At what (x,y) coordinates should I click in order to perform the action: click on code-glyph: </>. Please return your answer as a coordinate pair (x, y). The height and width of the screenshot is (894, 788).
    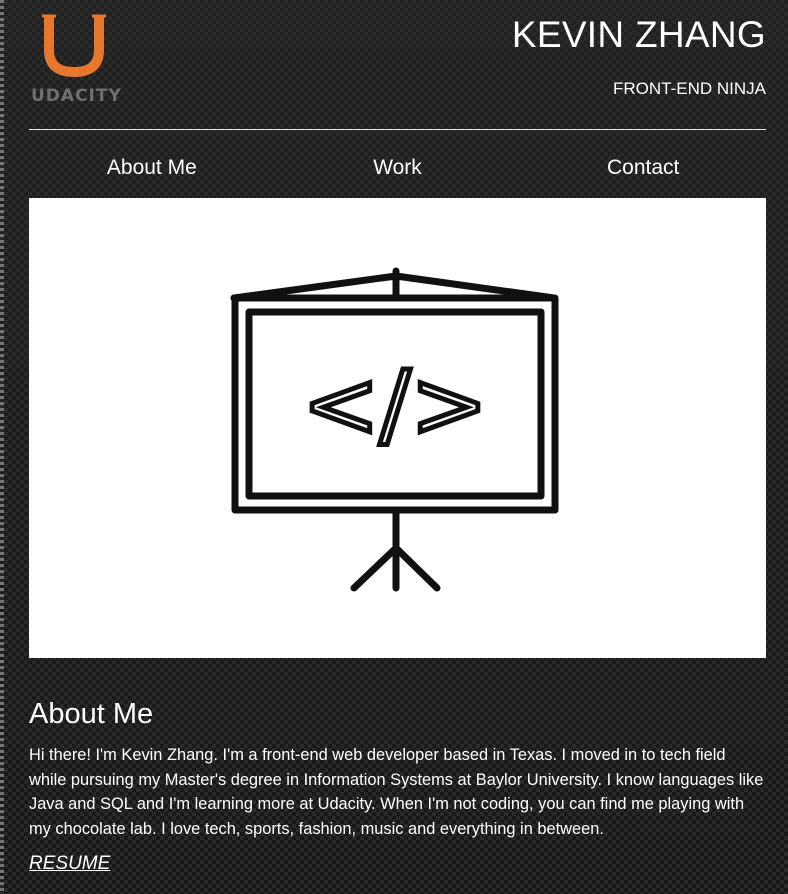
    Looking at the image, I should click on (394, 404).